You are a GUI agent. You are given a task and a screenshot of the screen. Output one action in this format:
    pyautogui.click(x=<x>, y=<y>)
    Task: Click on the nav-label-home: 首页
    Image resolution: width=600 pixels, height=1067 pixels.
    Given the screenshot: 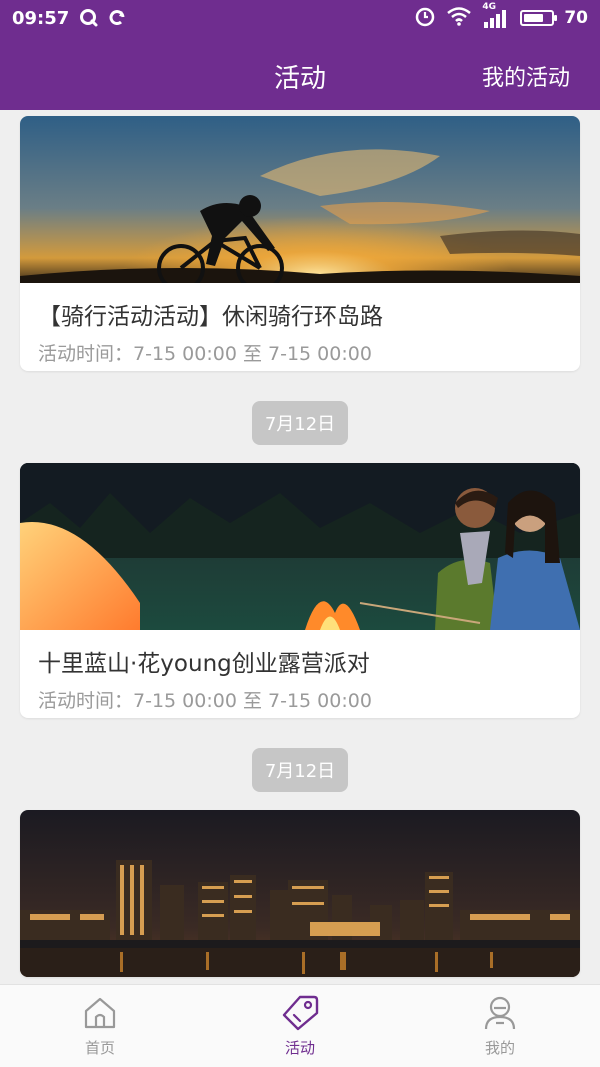 What is the action you would take?
    pyautogui.click(x=99, y=1048)
    